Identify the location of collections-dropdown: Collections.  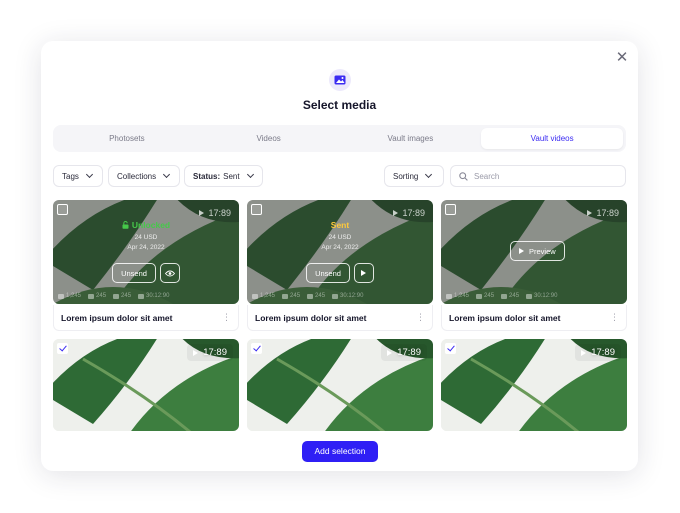
(144, 176).